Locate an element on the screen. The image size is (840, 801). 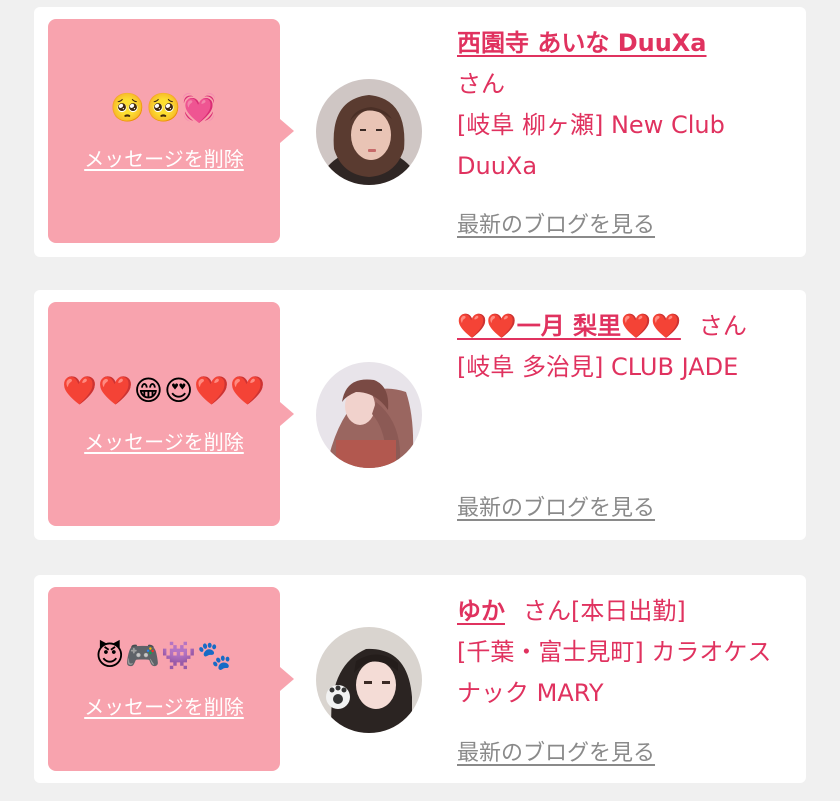
sender-name-row: ゆか さん[本日出勤] is located at coordinates (619, 611).